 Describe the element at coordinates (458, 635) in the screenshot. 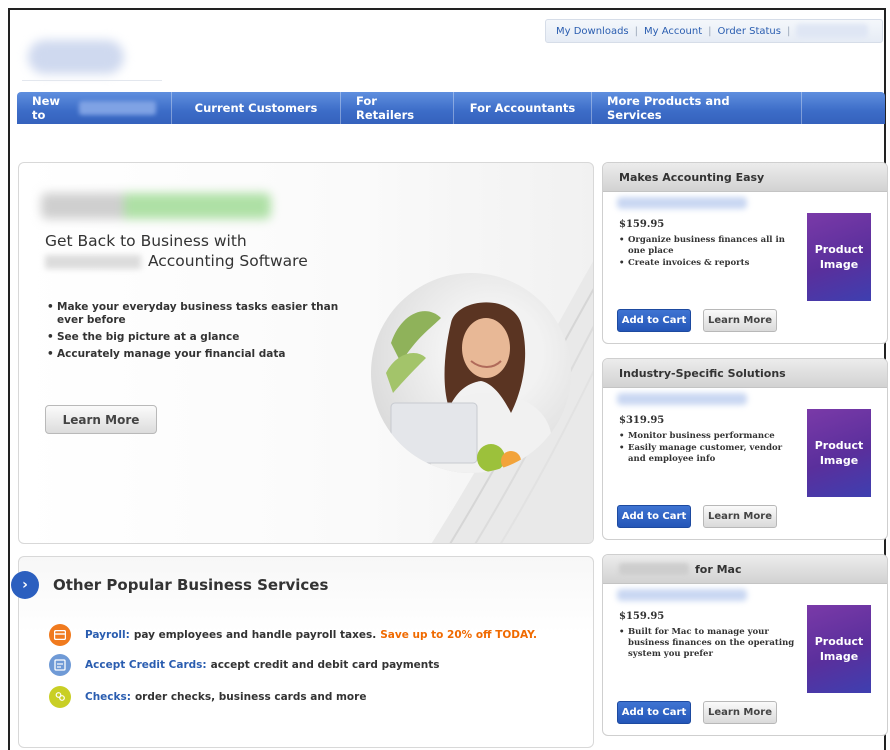

I see `payroll-promo: Save up to 20% off TODAY.` at that location.